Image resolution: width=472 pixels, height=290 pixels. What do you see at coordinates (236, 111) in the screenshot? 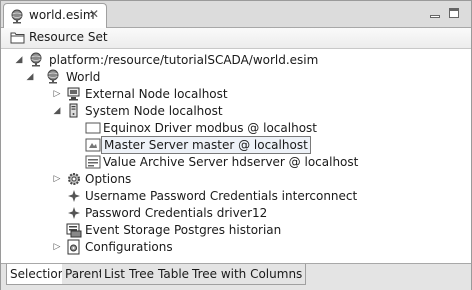
I see `tree-row-system-node: ◢ System Node localhost` at bounding box center [236, 111].